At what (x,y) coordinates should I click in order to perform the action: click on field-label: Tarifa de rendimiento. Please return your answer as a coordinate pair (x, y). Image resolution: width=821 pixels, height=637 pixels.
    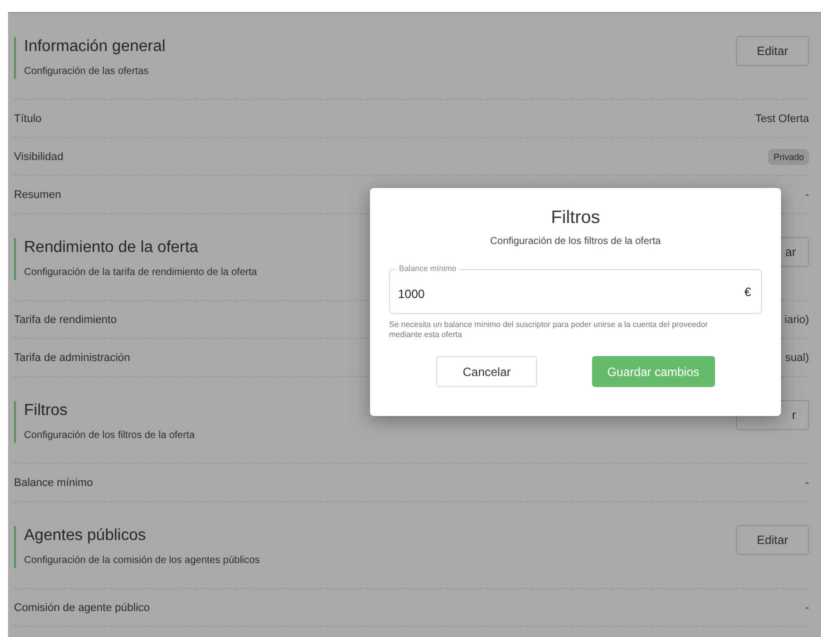
    Looking at the image, I should click on (65, 320).